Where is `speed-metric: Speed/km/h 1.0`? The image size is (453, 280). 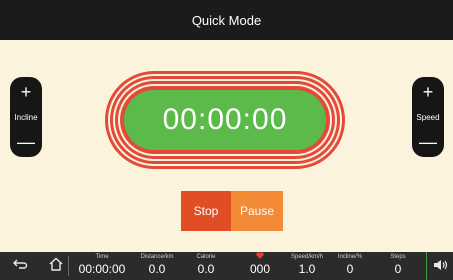
speed-metric: Speed/km/h 1.0 is located at coordinates (307, 266).